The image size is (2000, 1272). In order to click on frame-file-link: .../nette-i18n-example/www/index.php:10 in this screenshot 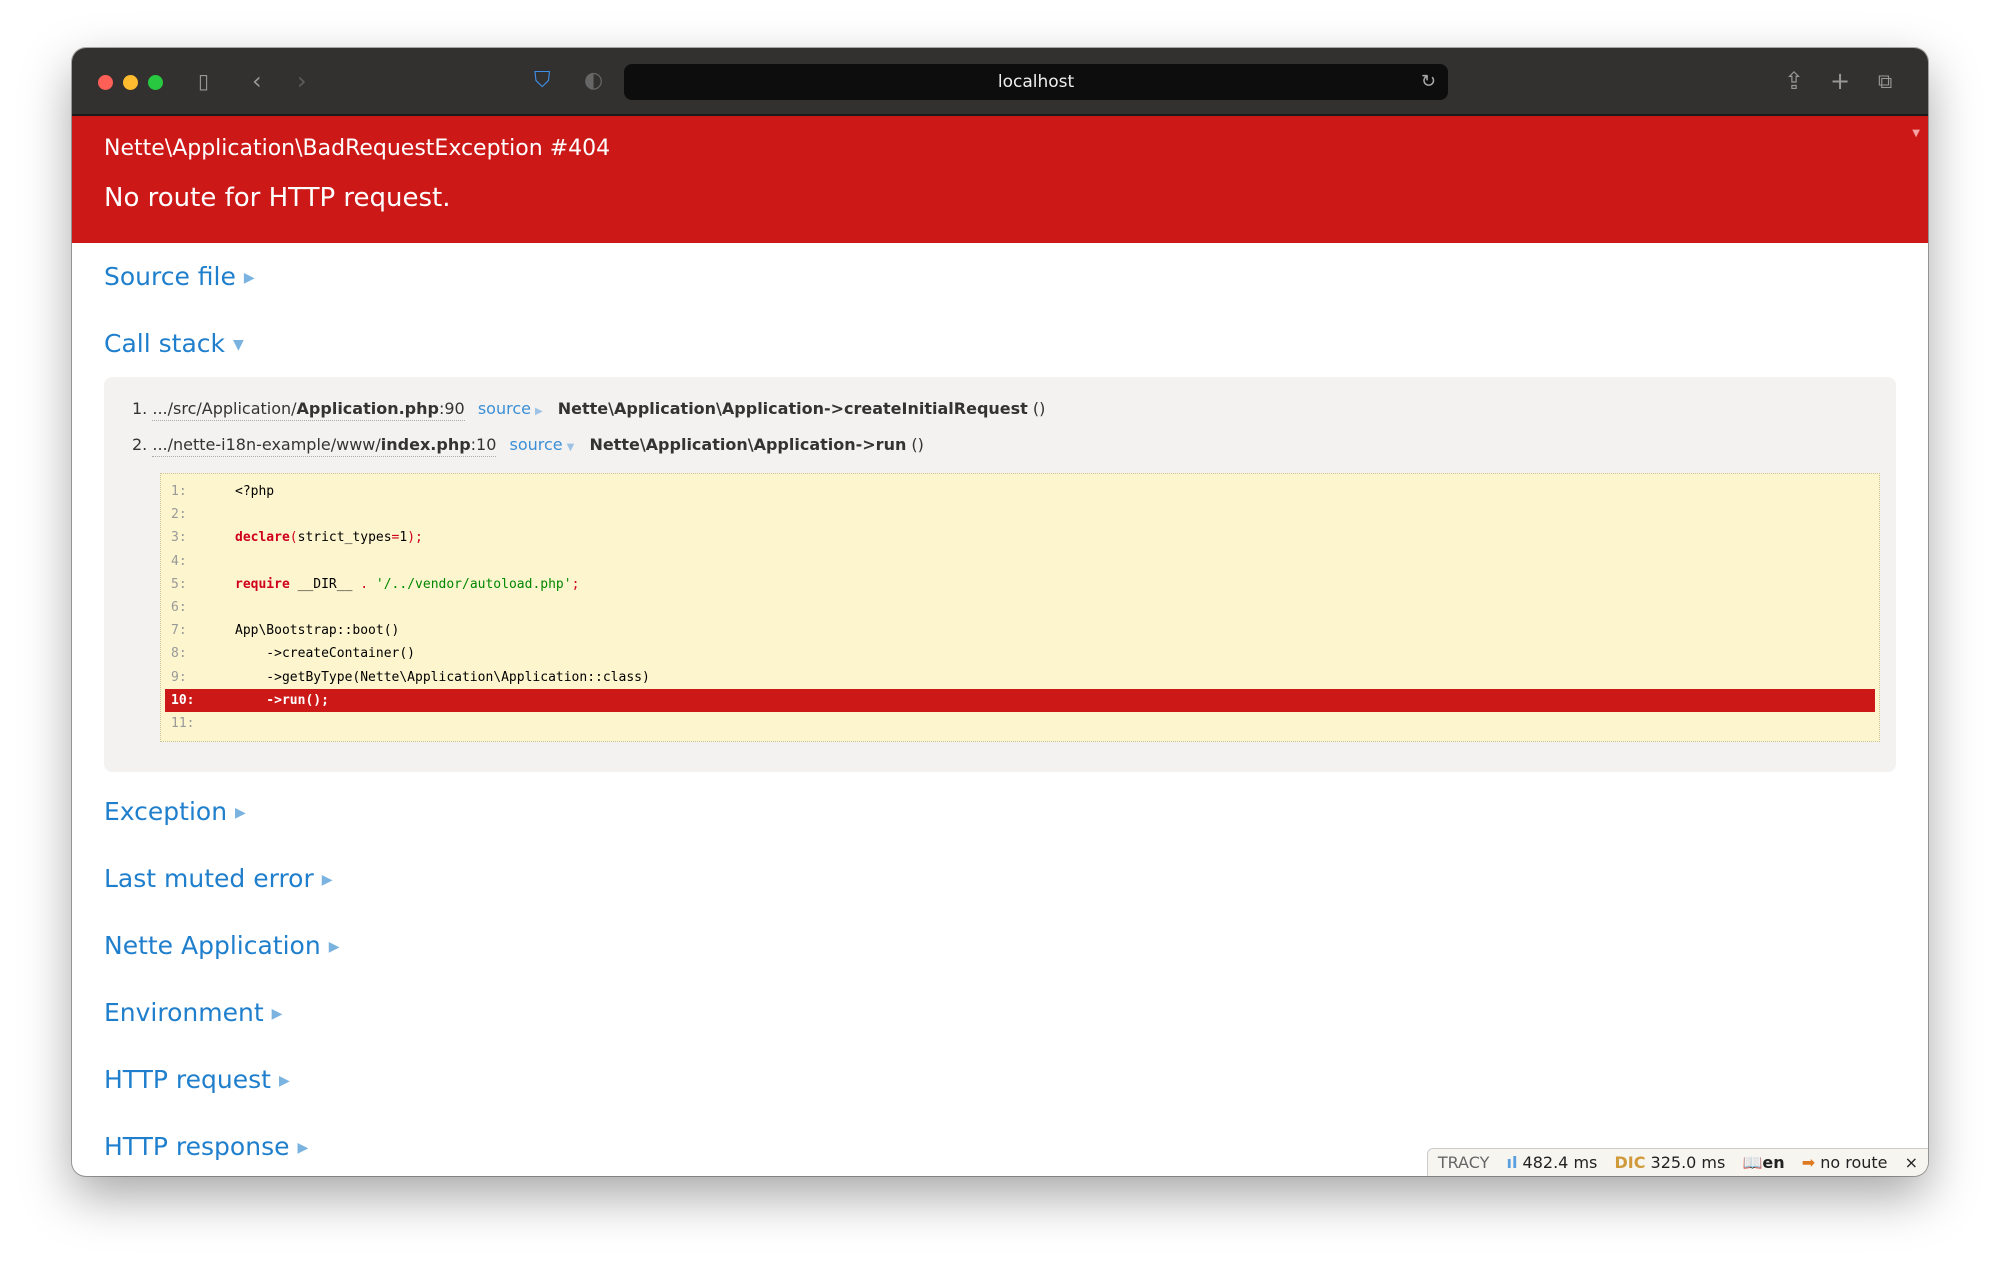, I will do `click(324, 446)`.